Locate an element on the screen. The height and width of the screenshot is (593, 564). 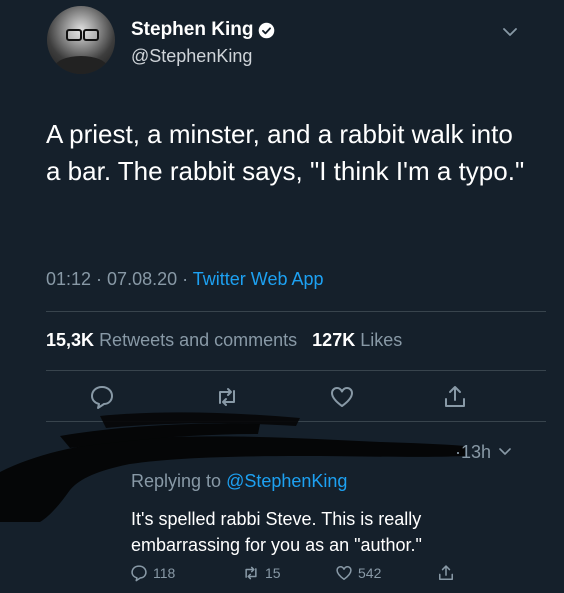
replying-to-line: Replying to @StephenKing is located at coordinates (239, 481).